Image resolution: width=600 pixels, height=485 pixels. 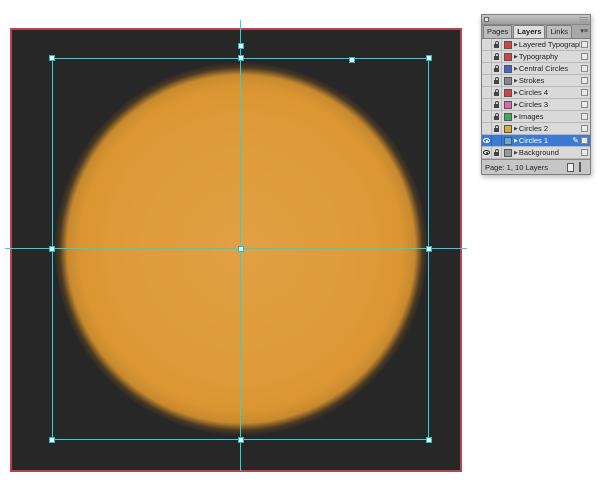 I want to click on layer-row-central-circles: ▶ Central Circles, so click(x=536, y=69).